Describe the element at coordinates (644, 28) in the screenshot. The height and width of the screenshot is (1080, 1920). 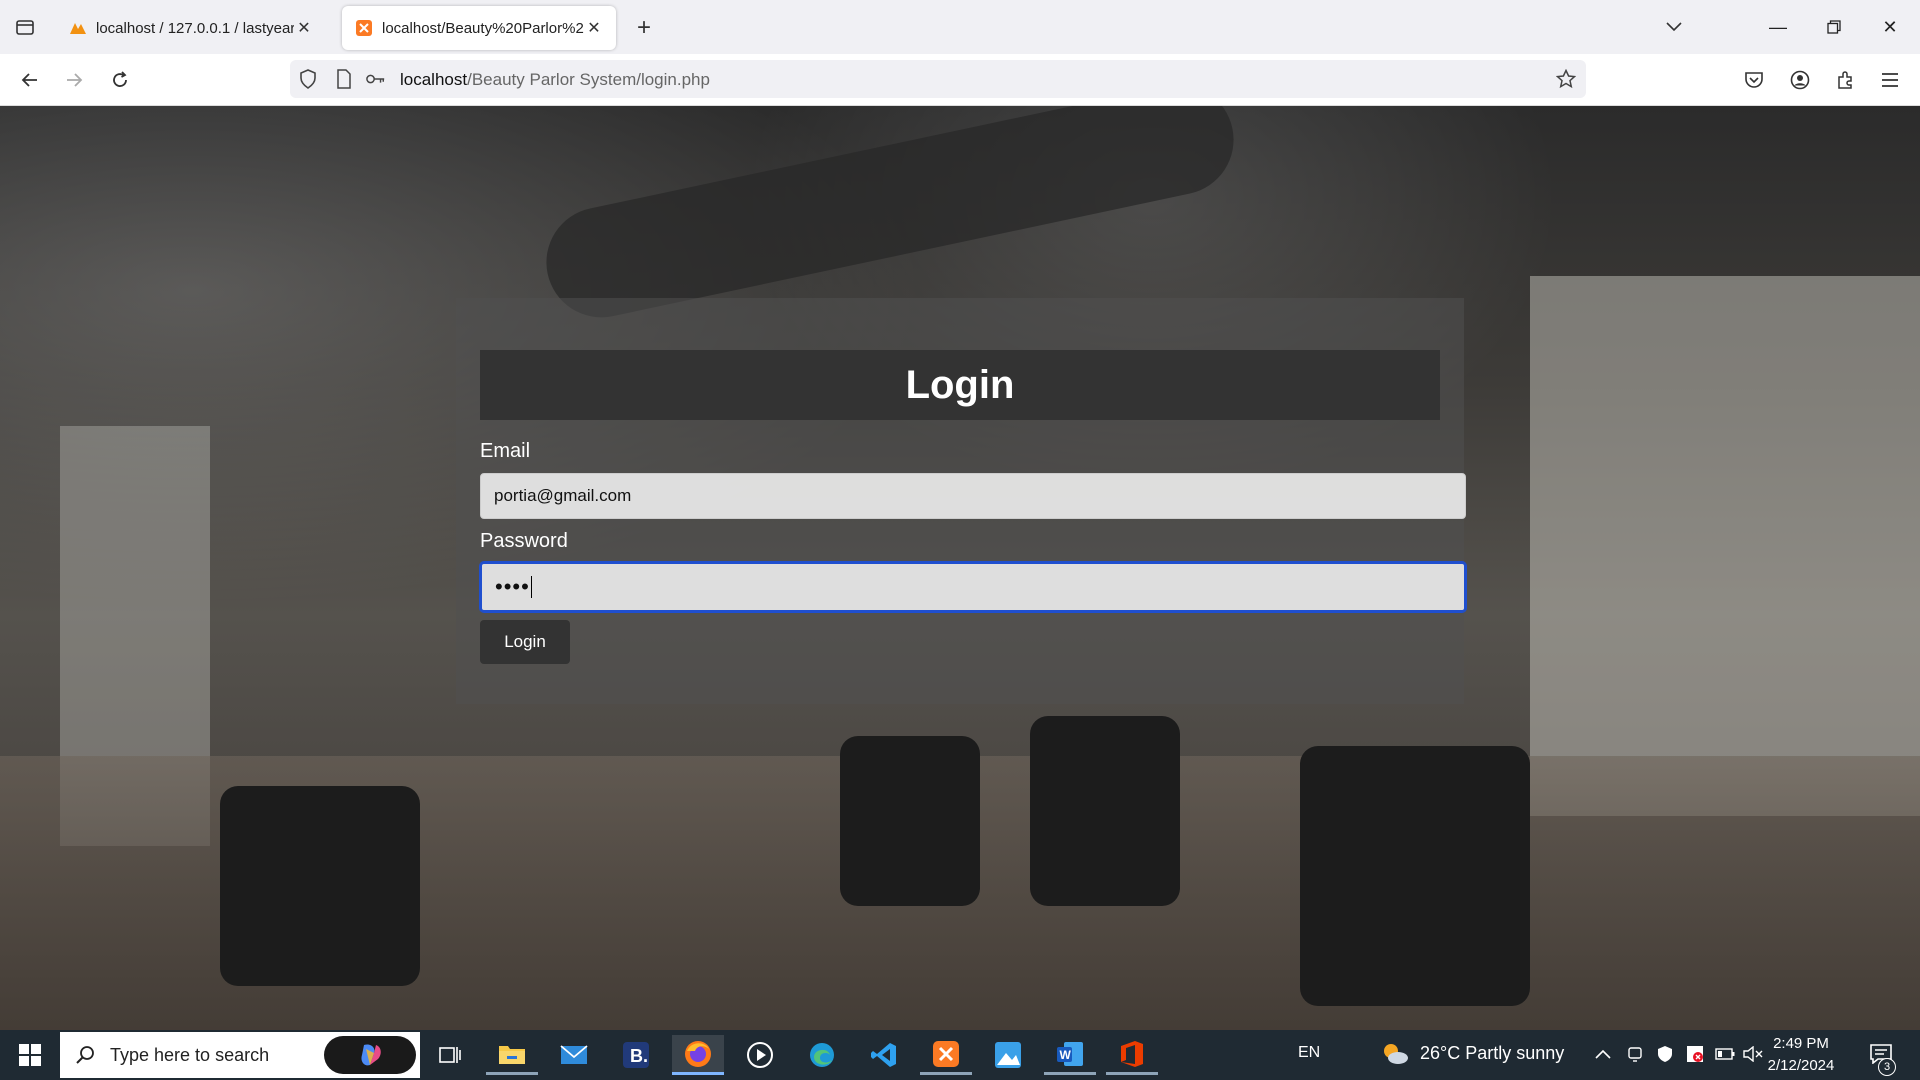
I see `new-tab-button: +` at that location.